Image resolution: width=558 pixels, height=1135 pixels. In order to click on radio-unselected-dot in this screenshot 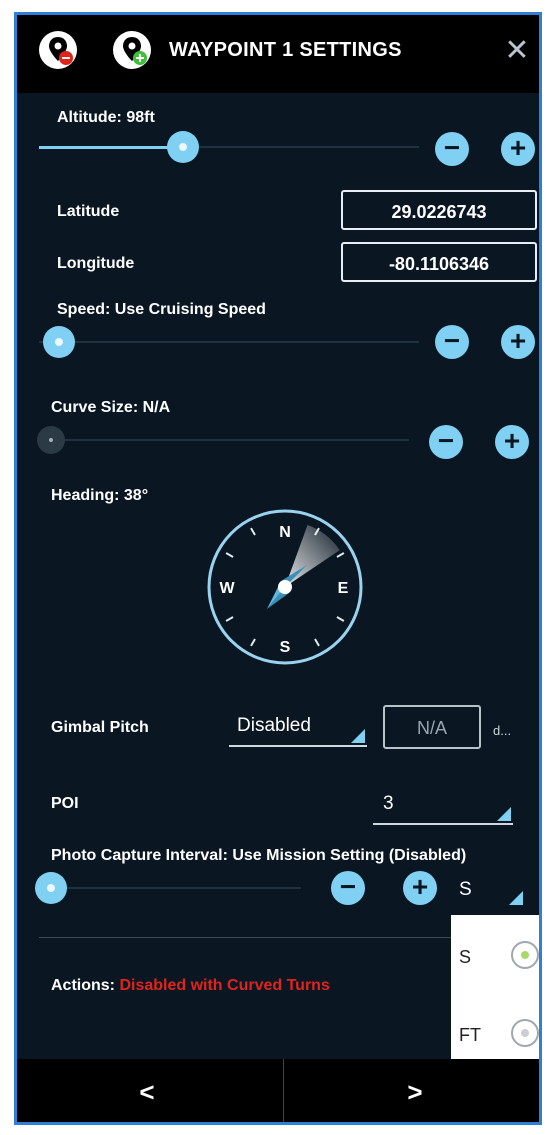, I will do `click(525, 1033)`.